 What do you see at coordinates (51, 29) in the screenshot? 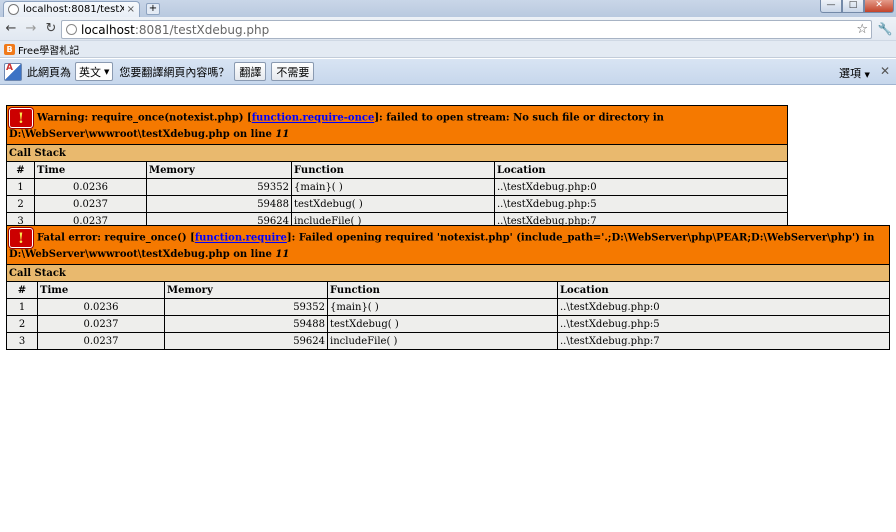
I see `reload-icon: ↻` at bounding box center [51, 29].